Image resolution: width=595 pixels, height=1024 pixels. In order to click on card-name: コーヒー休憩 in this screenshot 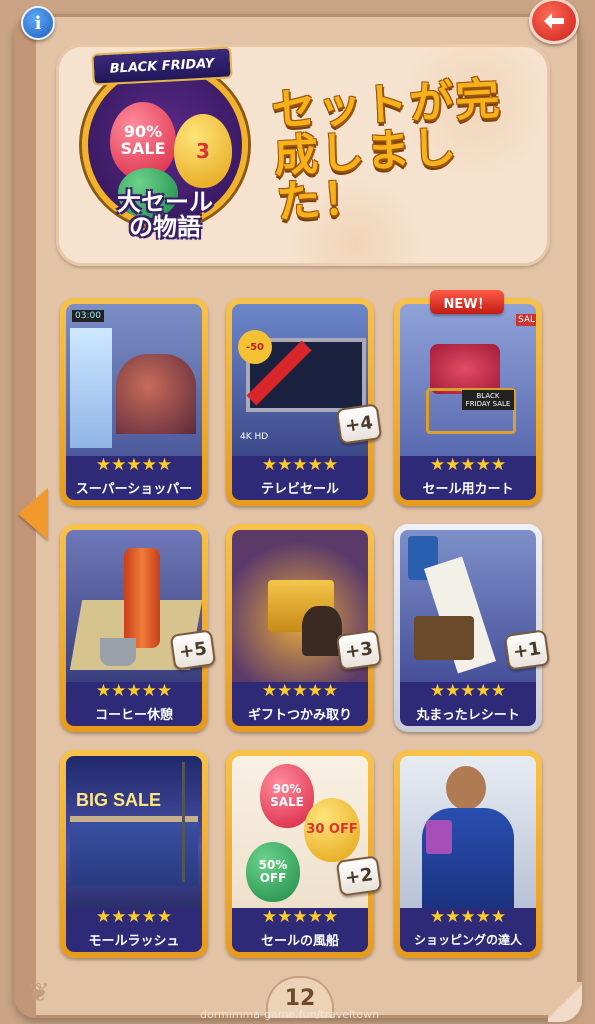, I will do `click(134, 713)`.